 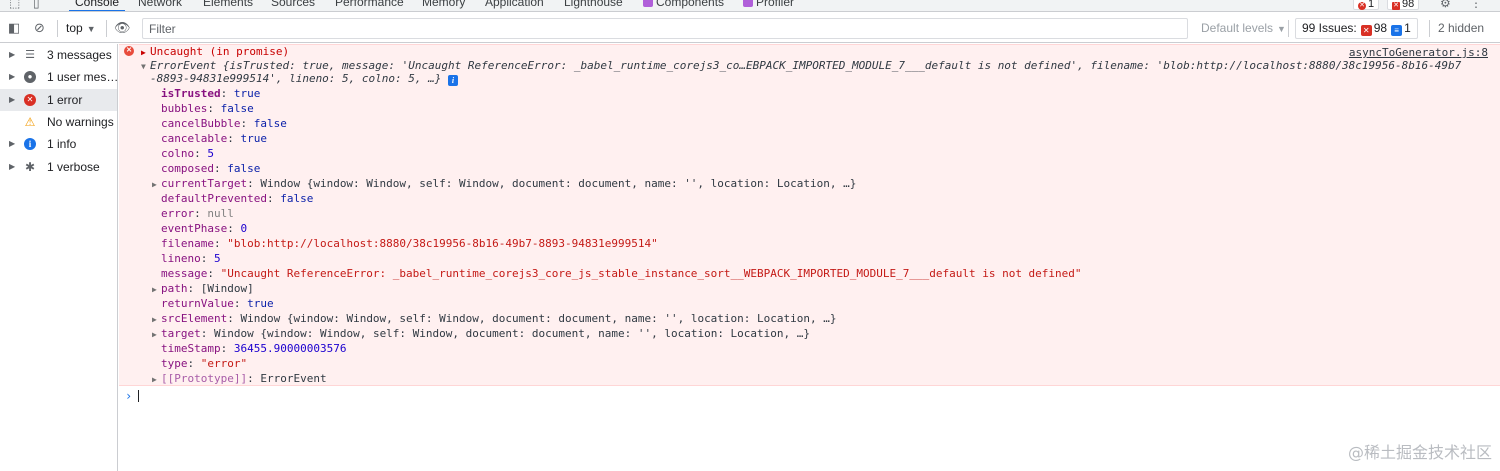 I want to click on tab-lighthouse: Lighthouse, so click(x=593, y=4).